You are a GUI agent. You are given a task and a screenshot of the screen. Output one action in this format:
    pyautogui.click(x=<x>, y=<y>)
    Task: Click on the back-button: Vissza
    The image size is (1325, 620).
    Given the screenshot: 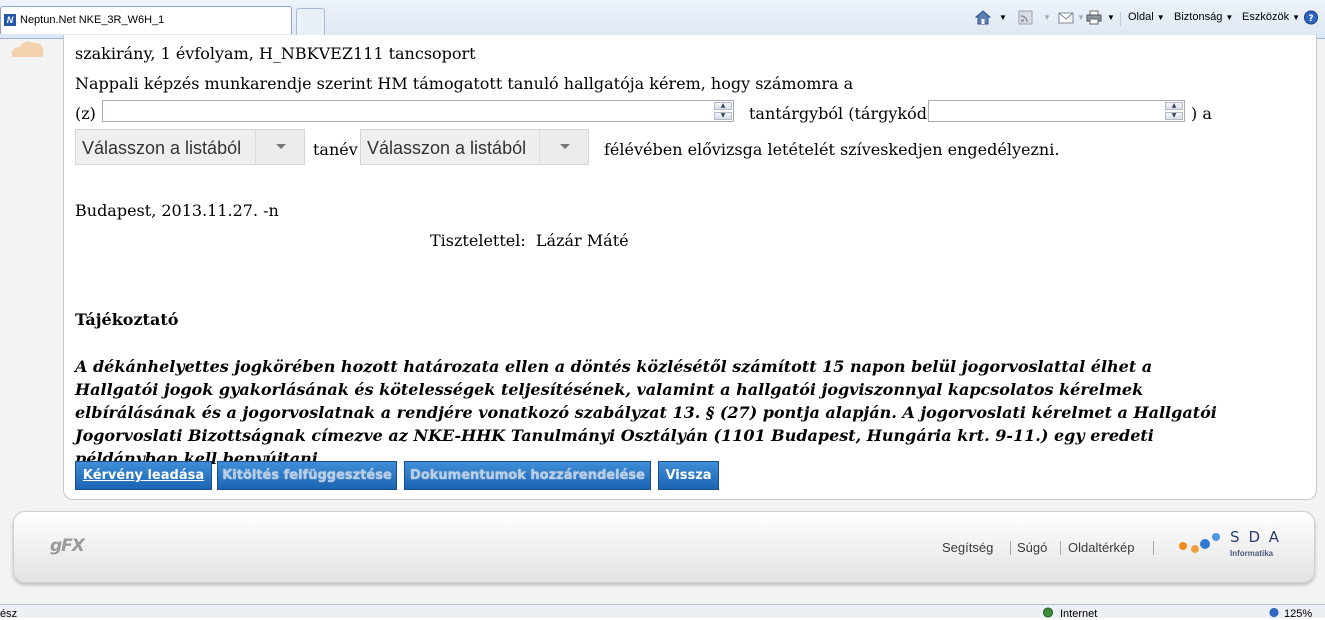 What is the action you would take?
    pyautogui.click(x=688, y=475)
    